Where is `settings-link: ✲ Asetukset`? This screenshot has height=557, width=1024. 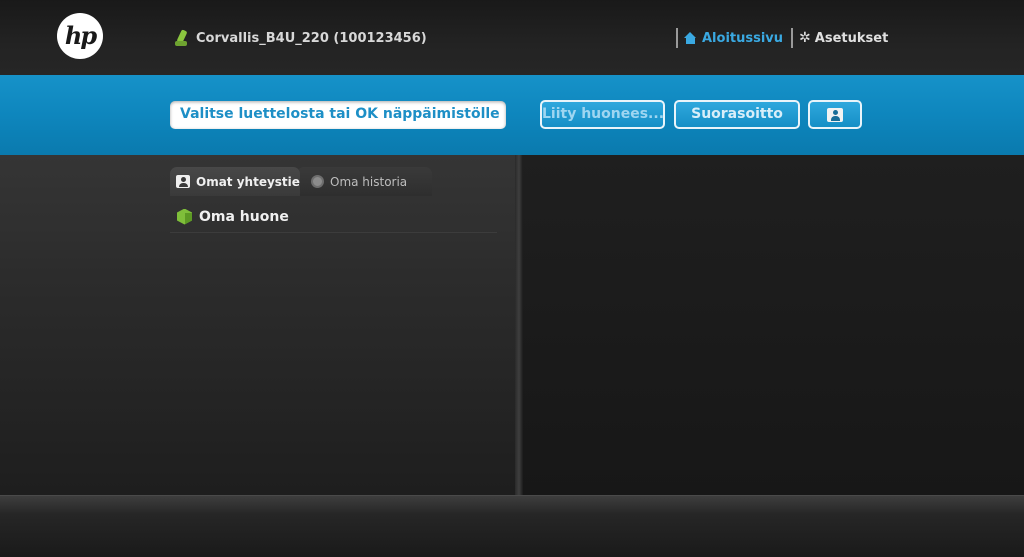 settings-link: ✲ Asetukset is located at coordinates (843, 38).